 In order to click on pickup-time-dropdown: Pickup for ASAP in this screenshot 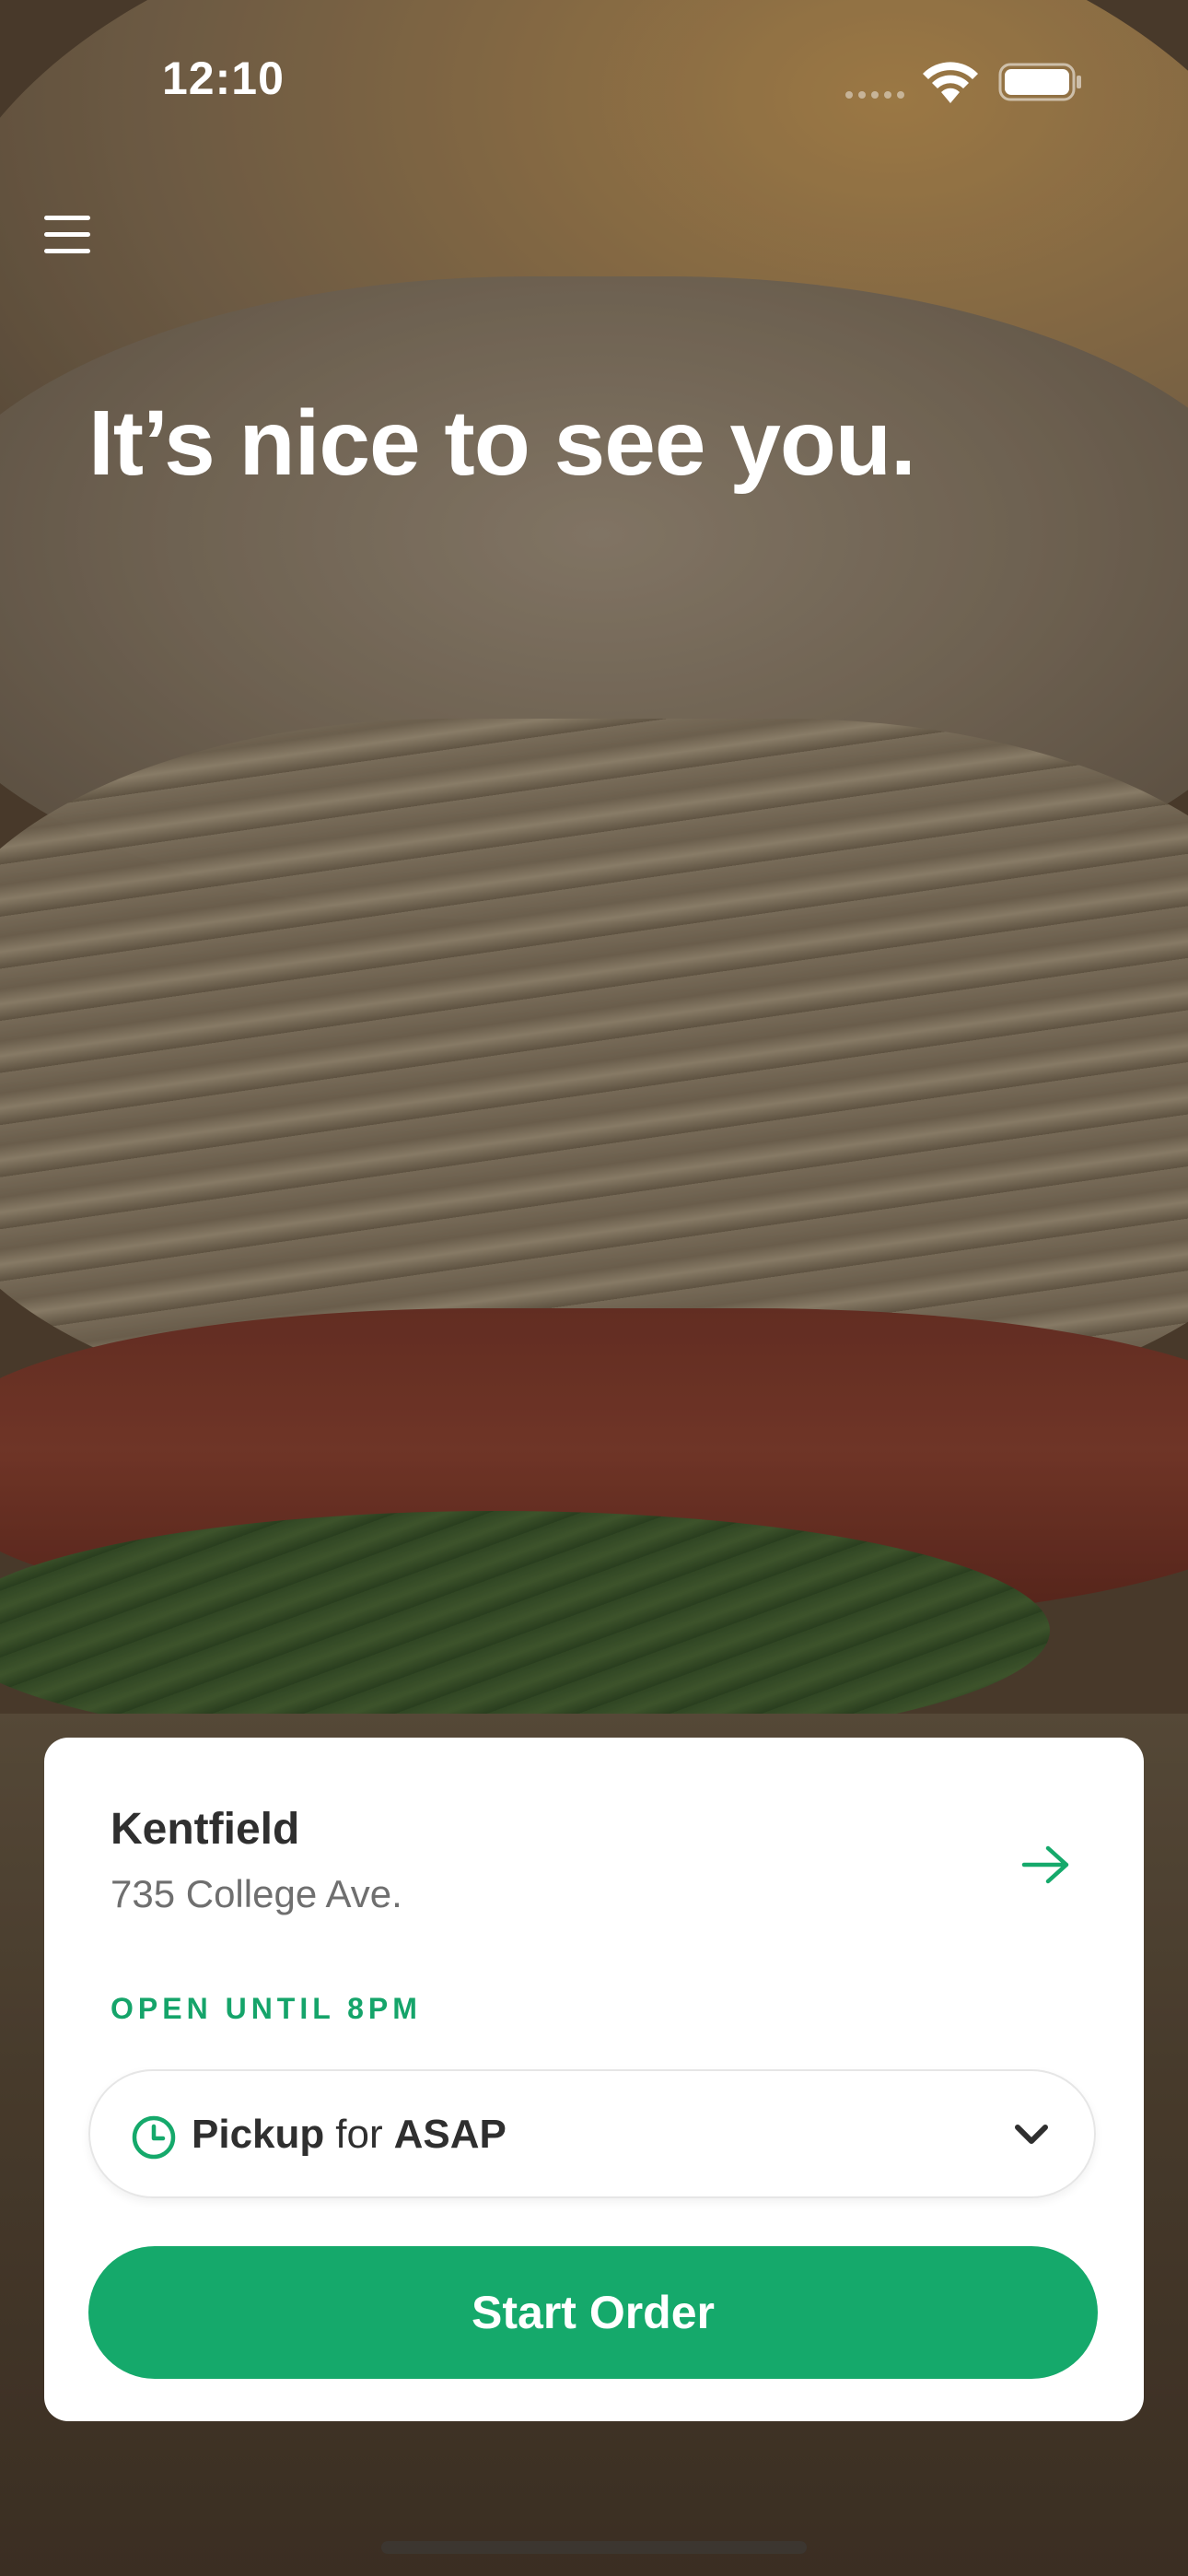, I will do `click(592, 2133)`.